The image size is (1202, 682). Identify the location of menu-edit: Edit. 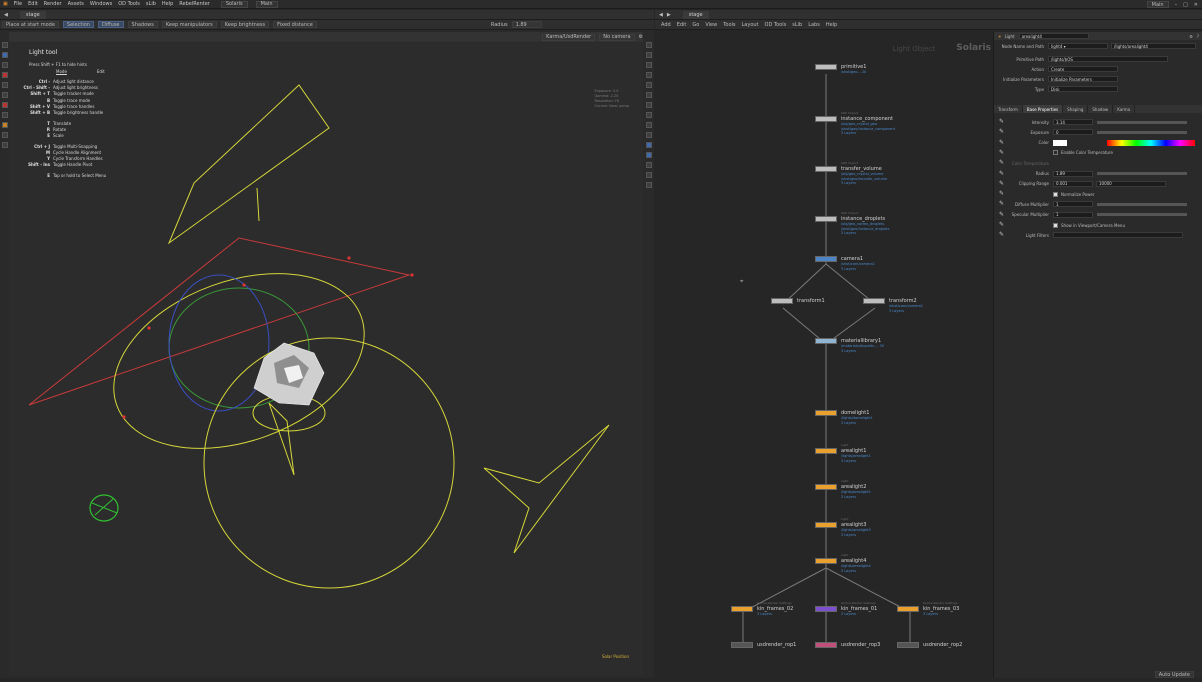
(33, 4).